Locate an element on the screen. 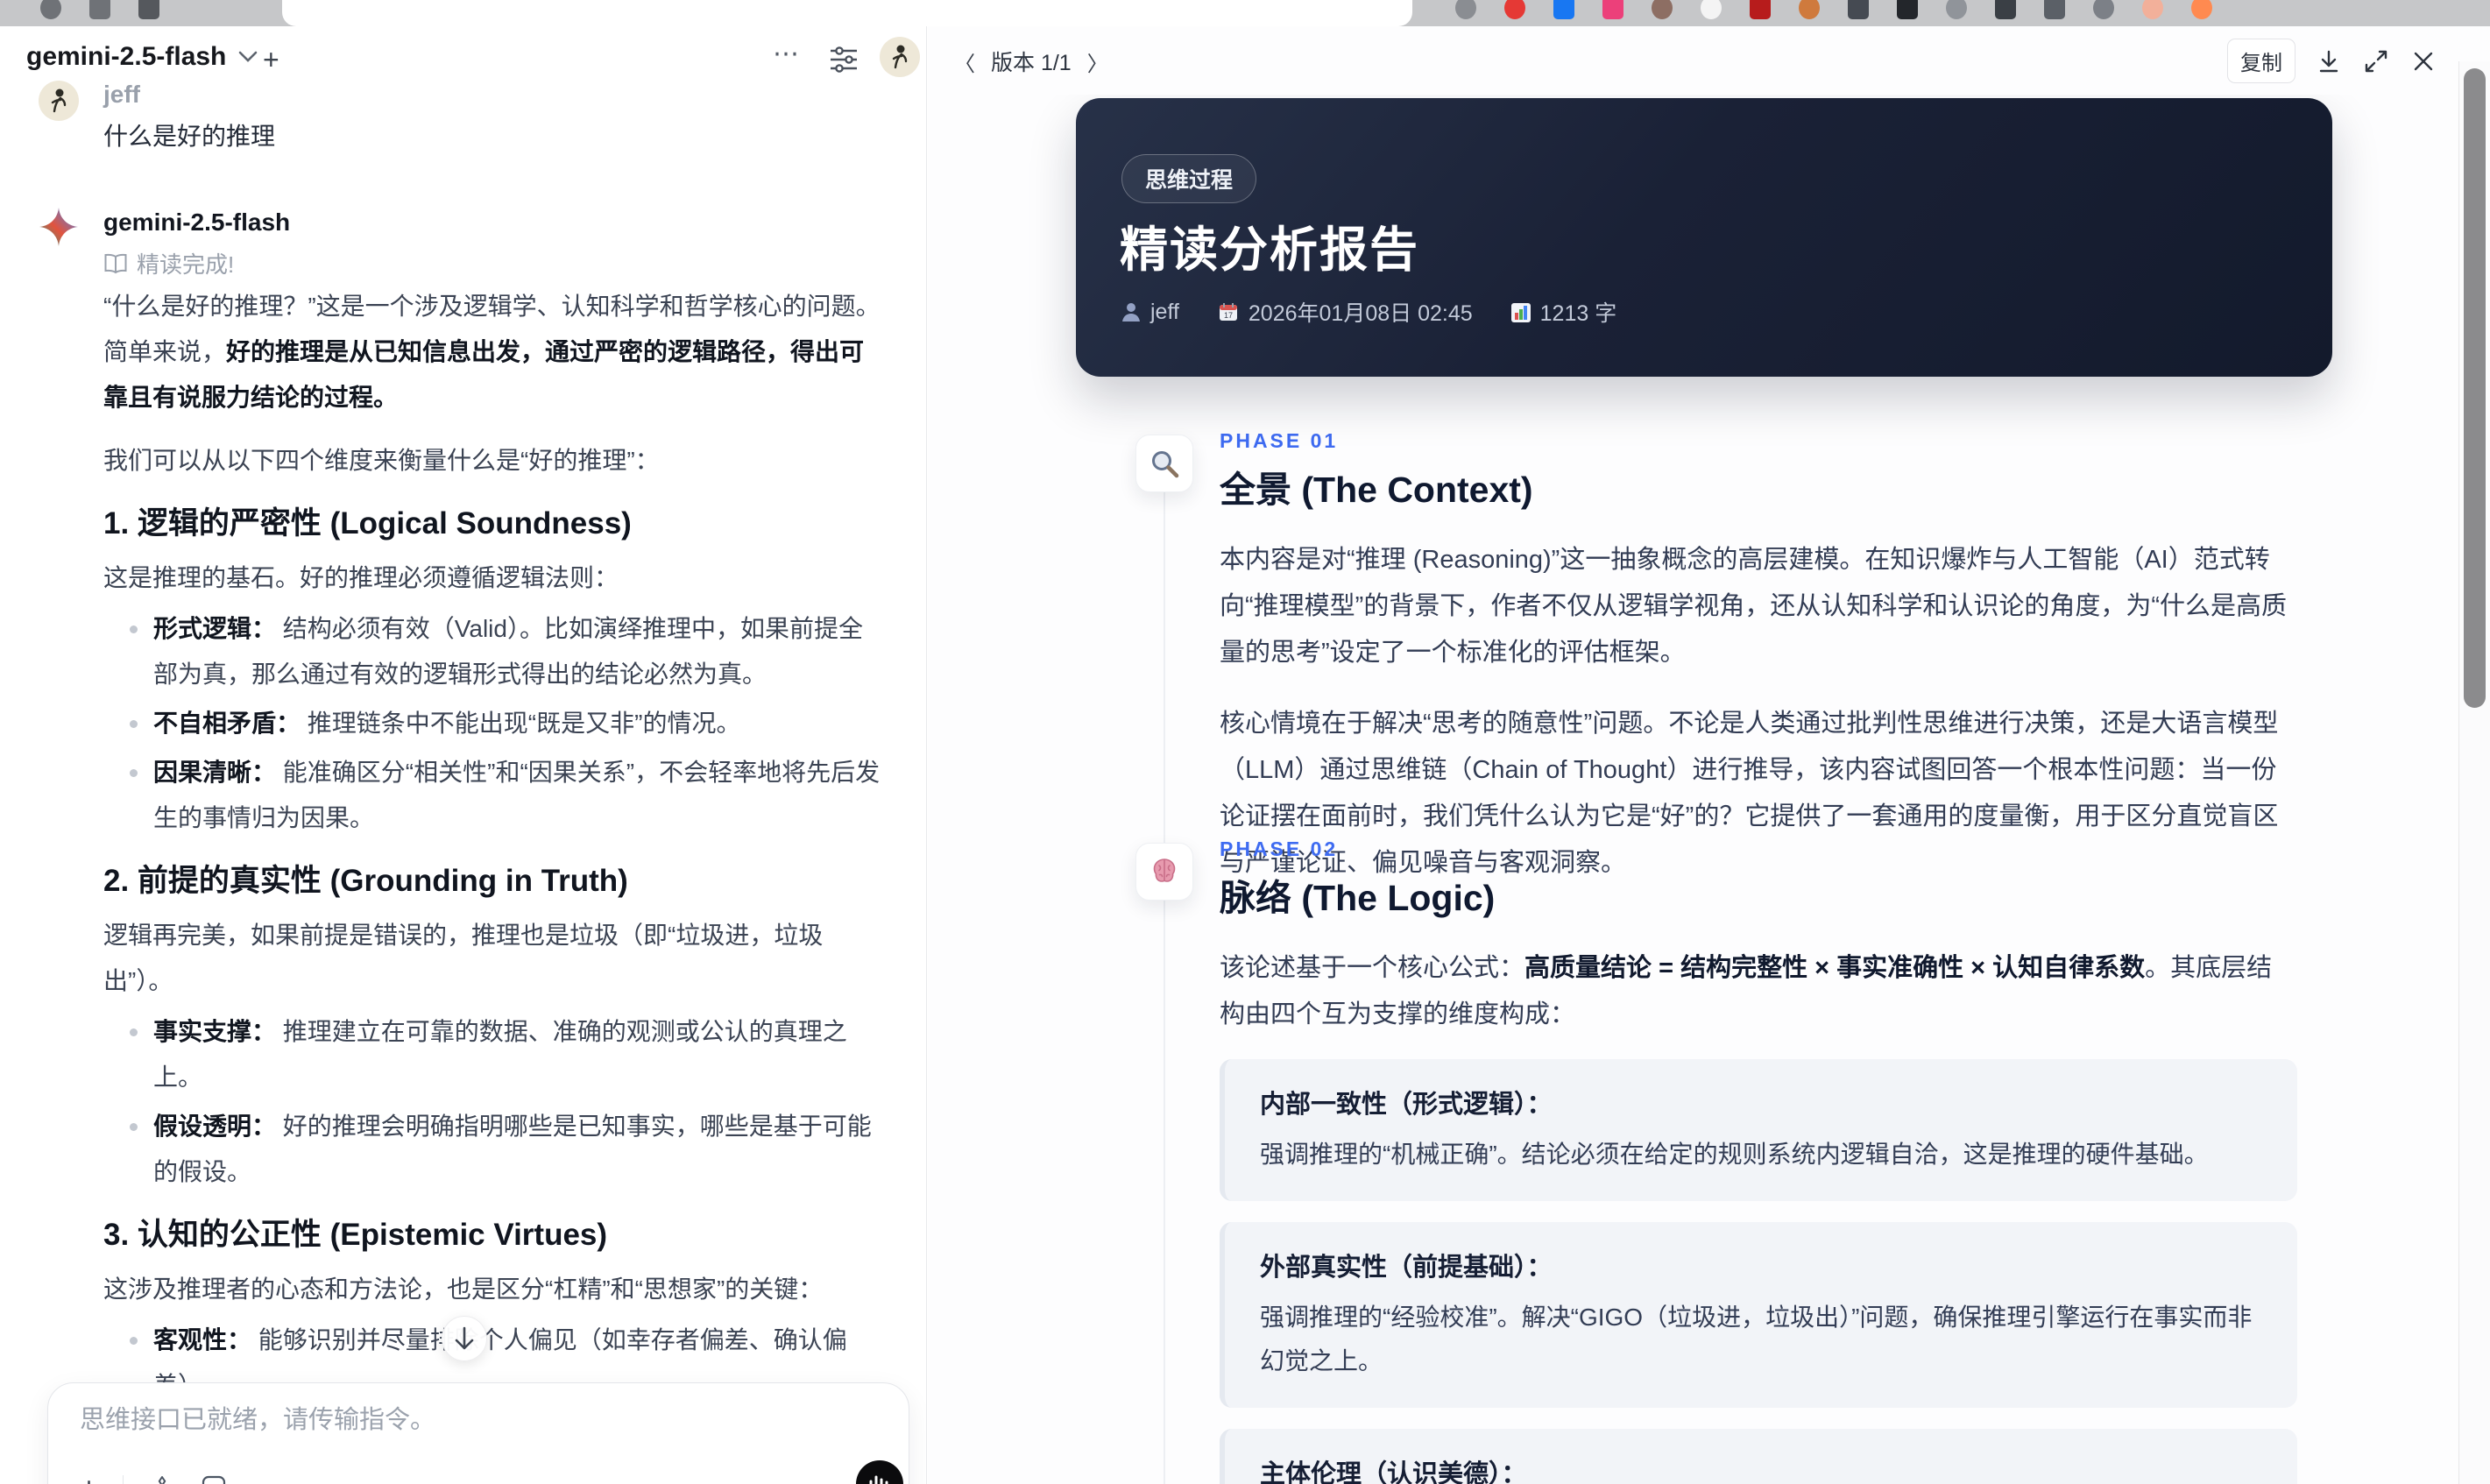 This screenshot has width=2490, height=1484. browser-chrome is located at coordinates (1245, 13).